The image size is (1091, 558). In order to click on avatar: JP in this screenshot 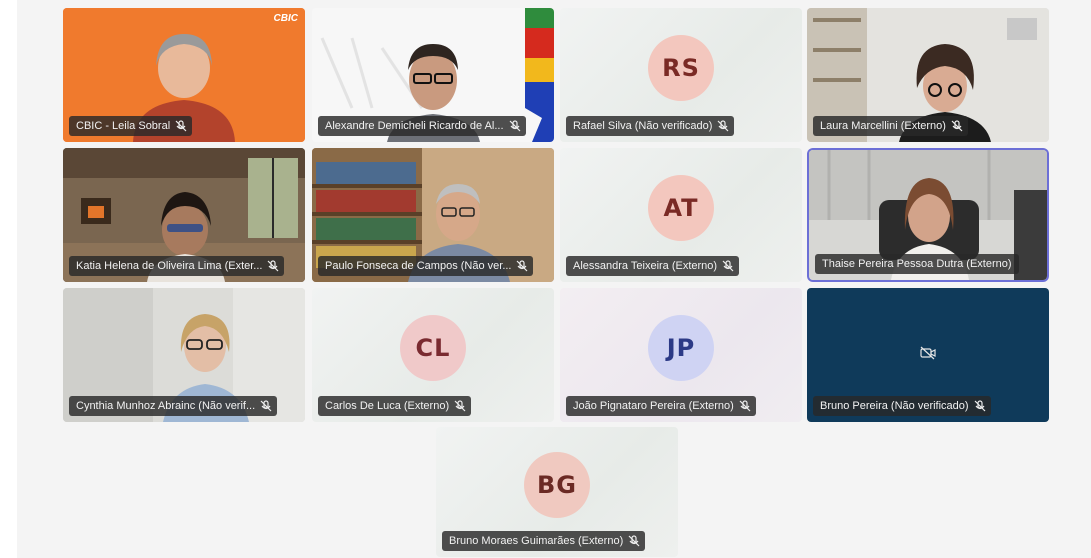, I will do `click(681, 348)`.